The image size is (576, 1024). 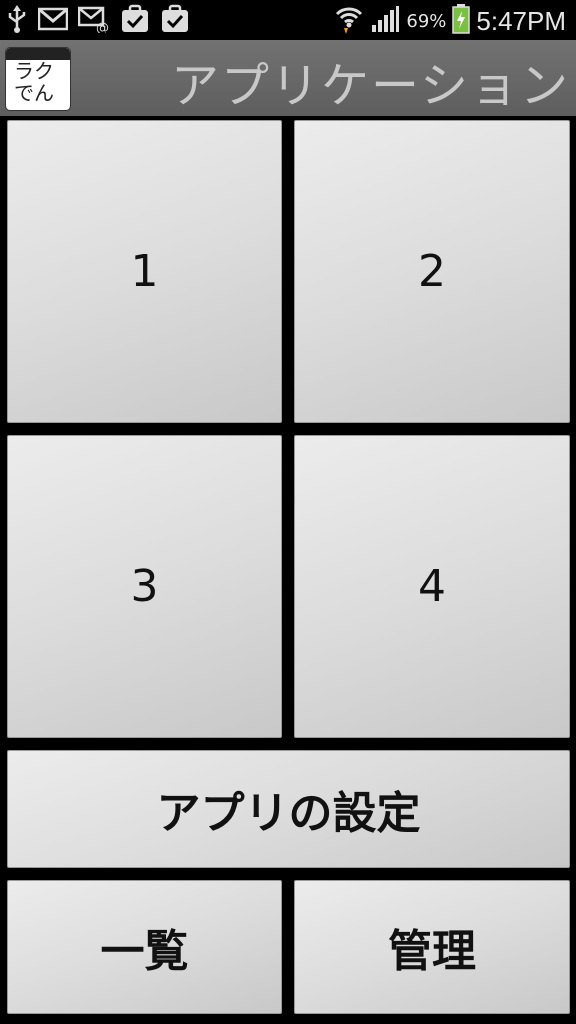 I want to click on app-settings-button: アプリの設定, so click(x=288, y=809).